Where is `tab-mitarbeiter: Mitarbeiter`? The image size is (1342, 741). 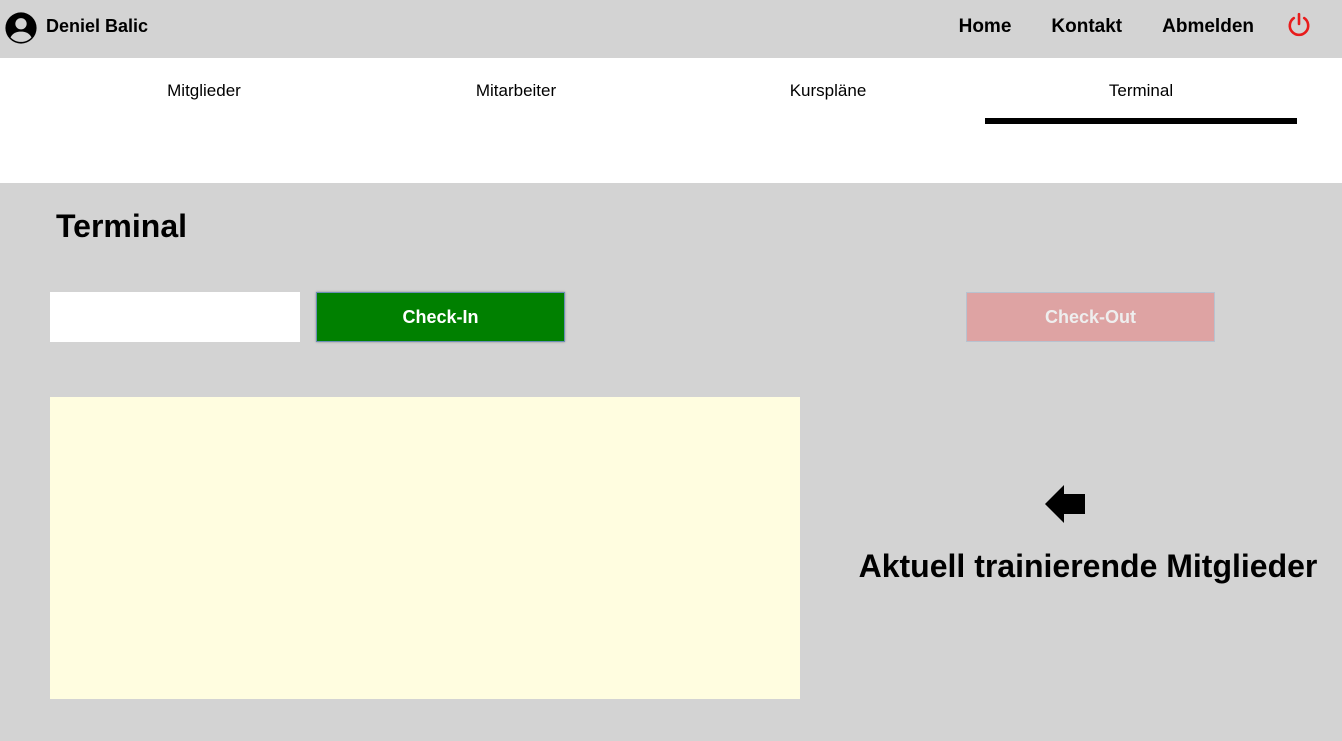 tab-mitarbeiter: Mitarbeiter is located at coordinates (516, 91).